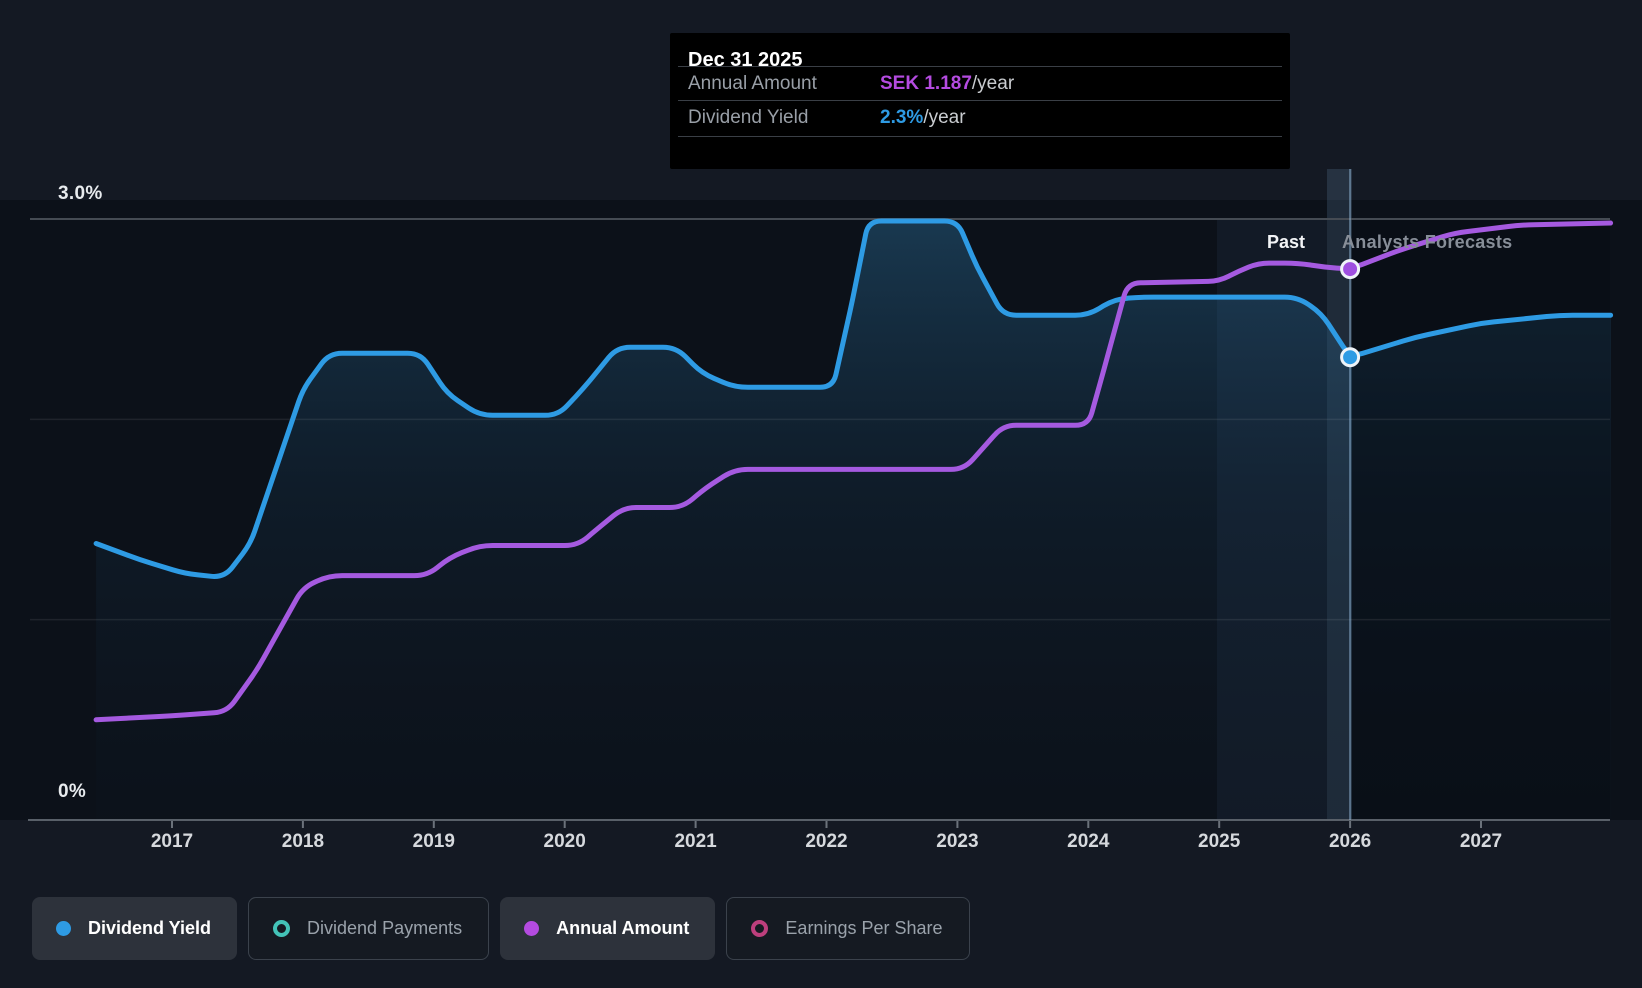 The width and height of the screenshot is (1642, 988). What do you see at coordinates (902, 117) in the screenshot?
I see `tooltip-value-dividend-yield: 2.3%` at bounding box center [902, 117].